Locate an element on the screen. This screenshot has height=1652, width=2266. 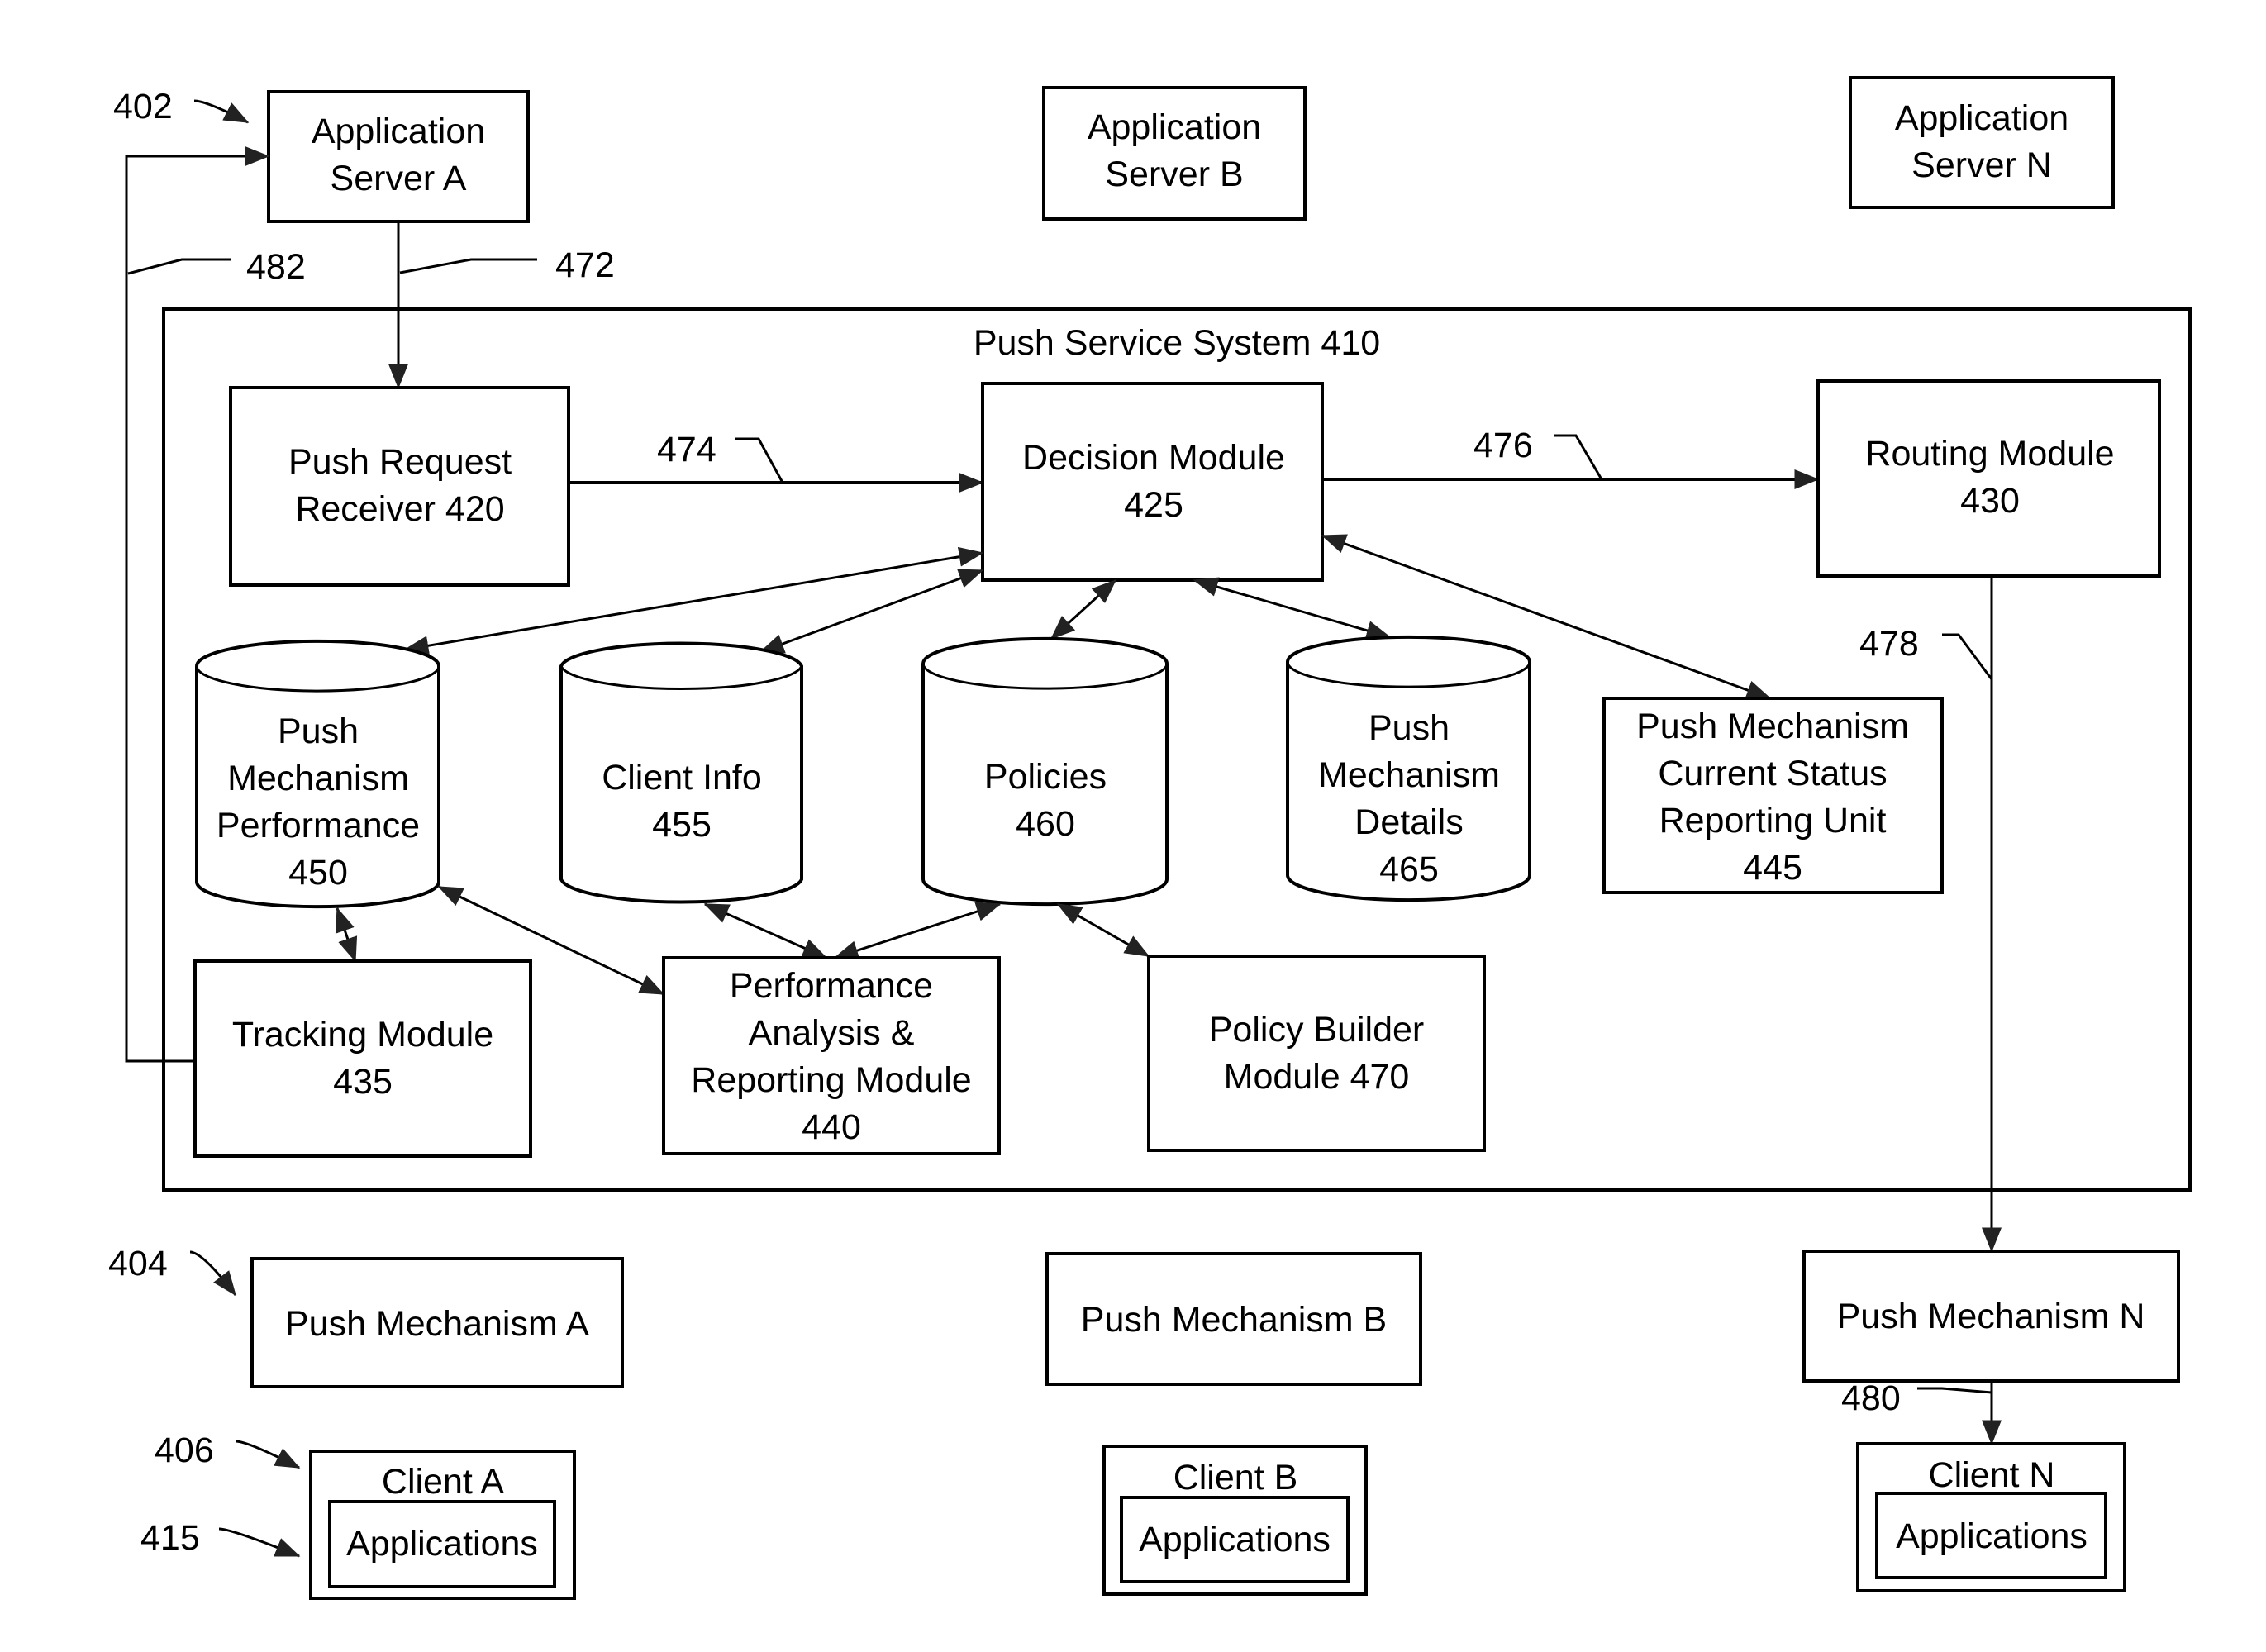
client-info-db: Client Info 455 is located at coordinates (681, 772).